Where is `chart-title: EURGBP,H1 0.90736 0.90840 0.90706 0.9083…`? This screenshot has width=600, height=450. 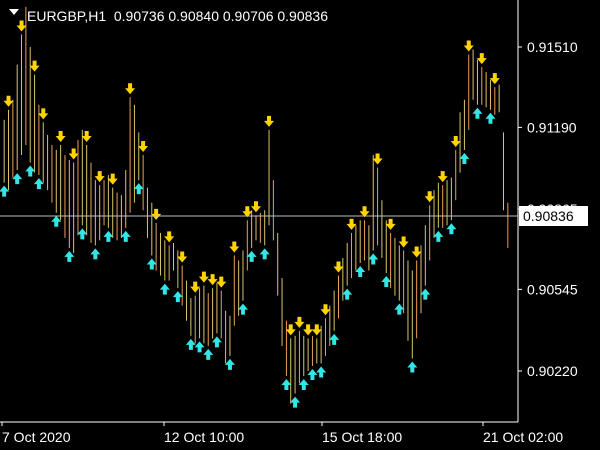
chart-title: EURGBP,H1 0.90736 0.90840 0.90706 0.9083… is located at coordinates (177, 16).